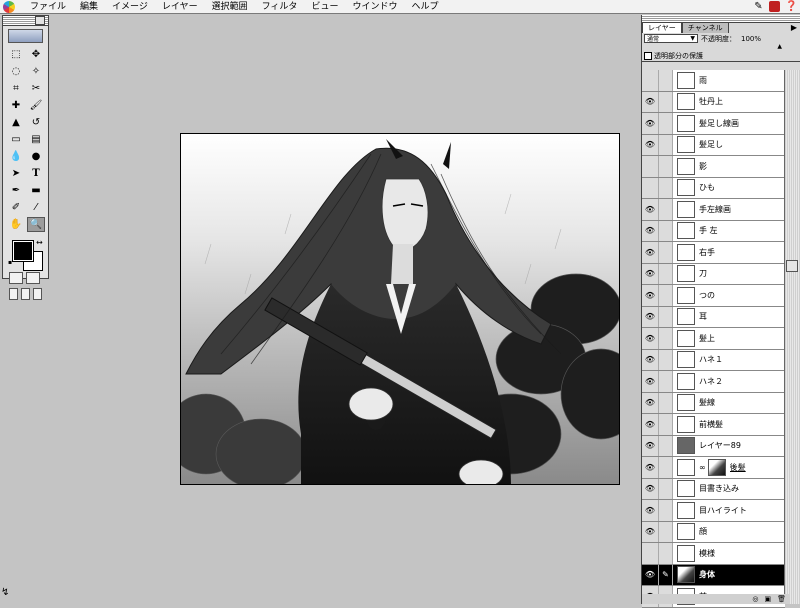 The image size is (800, 608). What do you see at coordinates (662, 27) in the screenshot?
I see `tab-layers: レイヤー` at bounding box center [662, 27].